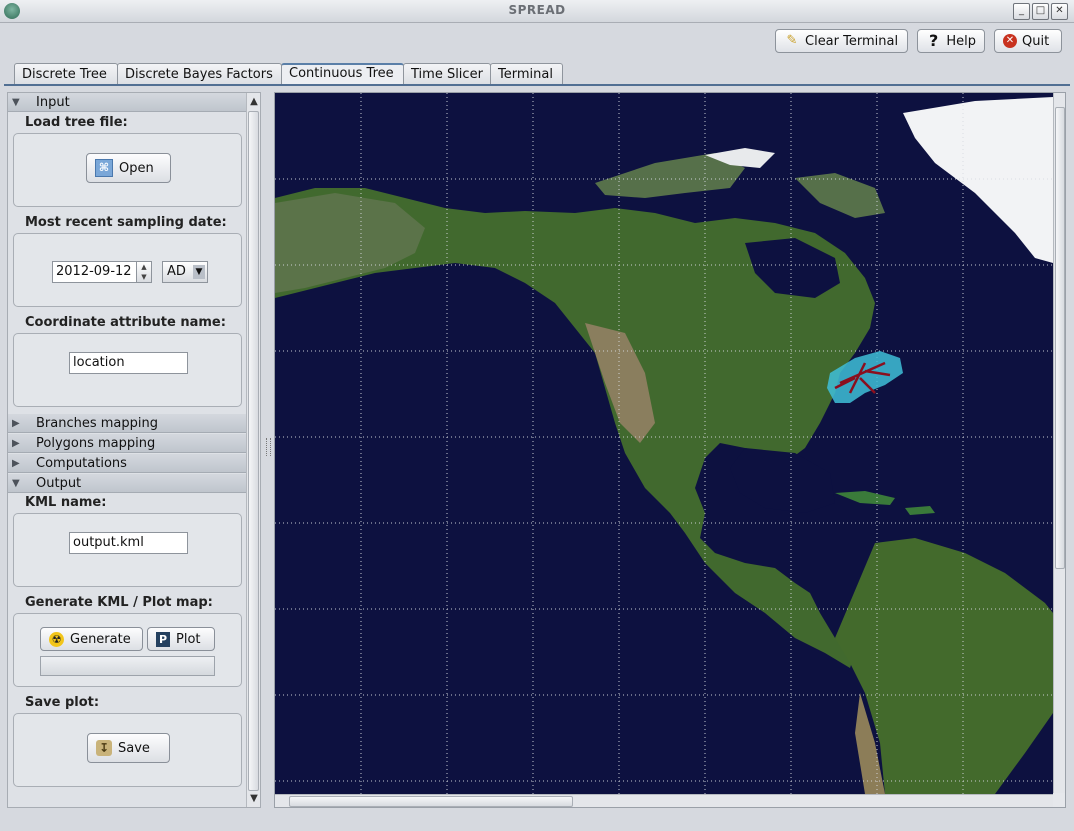 This screenshot has height=831, width=1074. I want to click on help-button: ? Help, so click(951, 41).